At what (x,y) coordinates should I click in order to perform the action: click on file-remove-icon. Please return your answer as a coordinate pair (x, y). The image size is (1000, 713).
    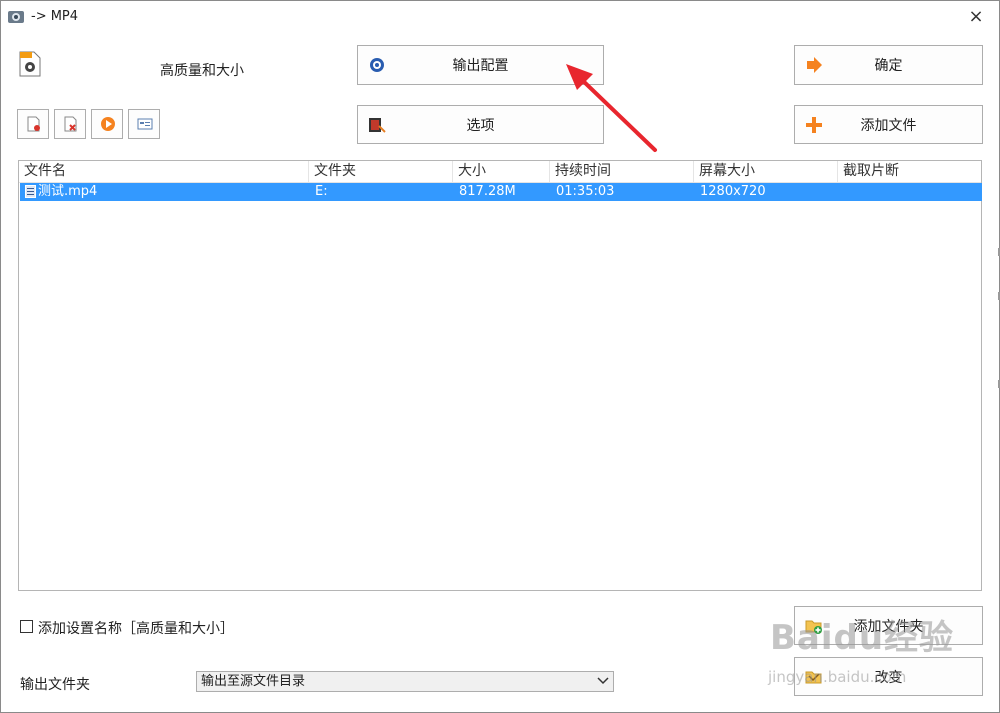
    Looking at the image, I should click on (33, 124).